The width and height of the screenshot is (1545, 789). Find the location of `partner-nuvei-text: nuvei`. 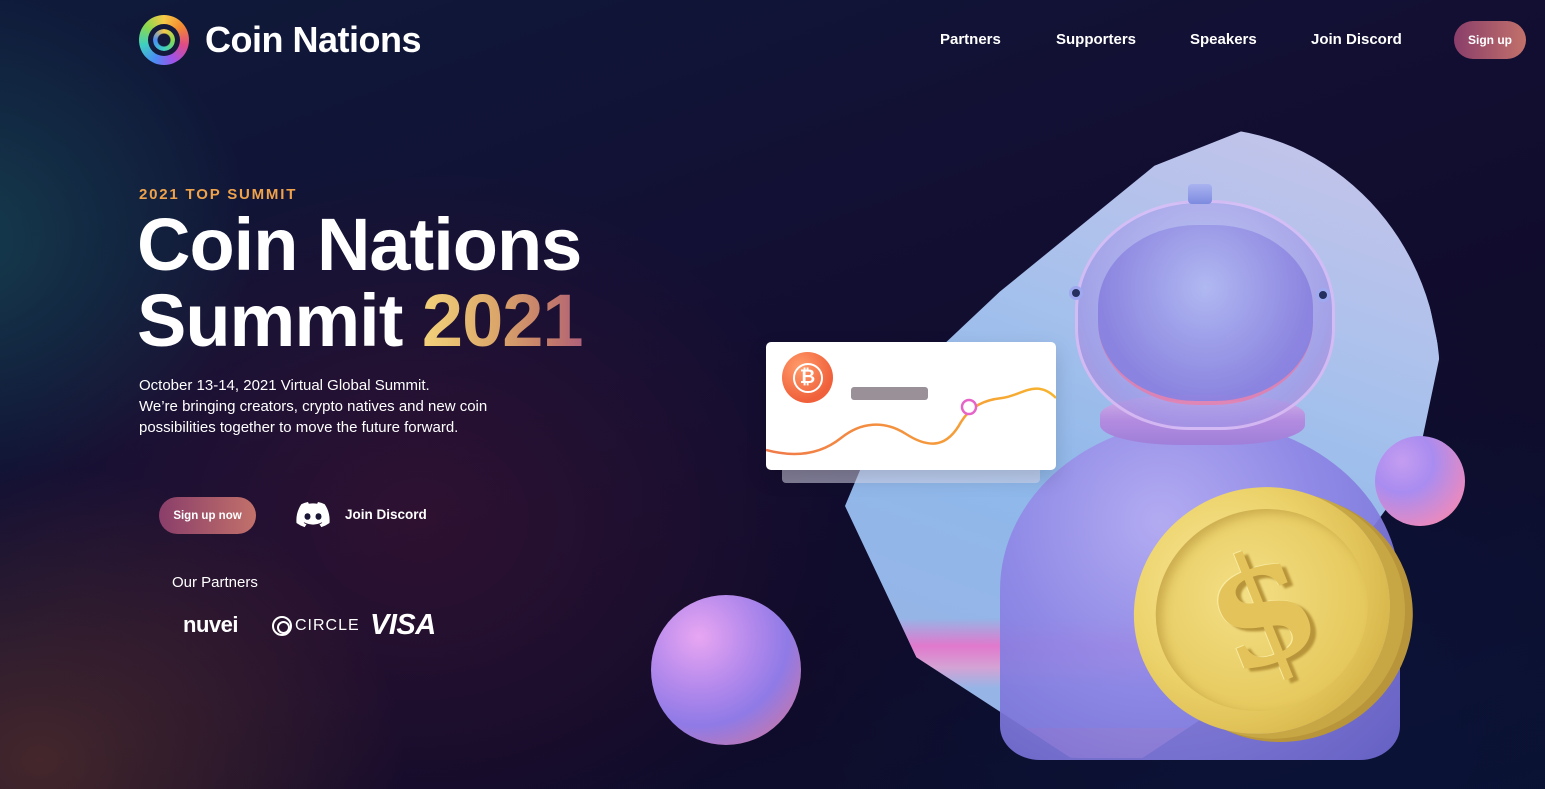

partner-nuvei-text: nuvei is located at coordinates (210, 624).